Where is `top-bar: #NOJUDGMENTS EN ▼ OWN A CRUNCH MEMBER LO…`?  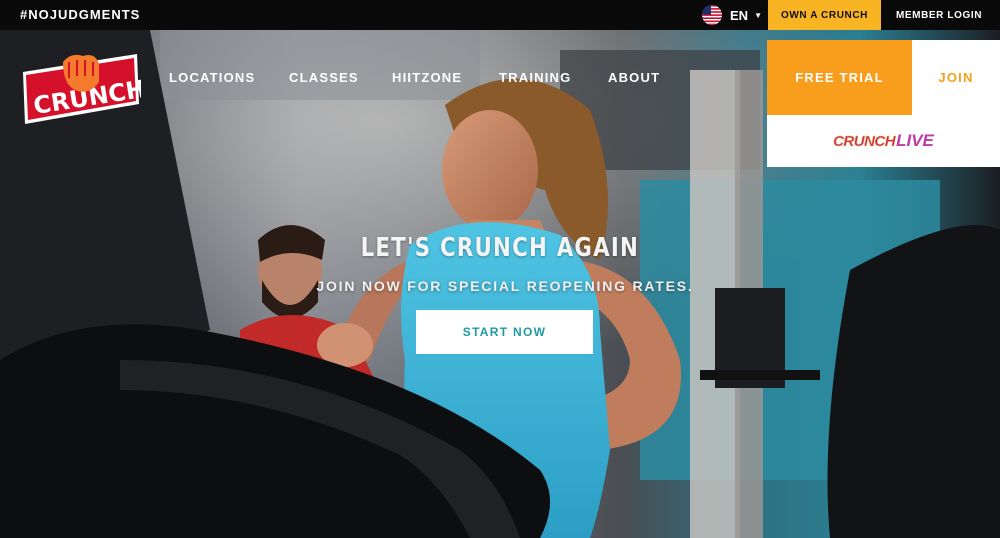
top-bar: #NOJUDGMENTS EN ▼ OWN A CRUNCH MEMBER LO… is located at coordinates (500, 15).